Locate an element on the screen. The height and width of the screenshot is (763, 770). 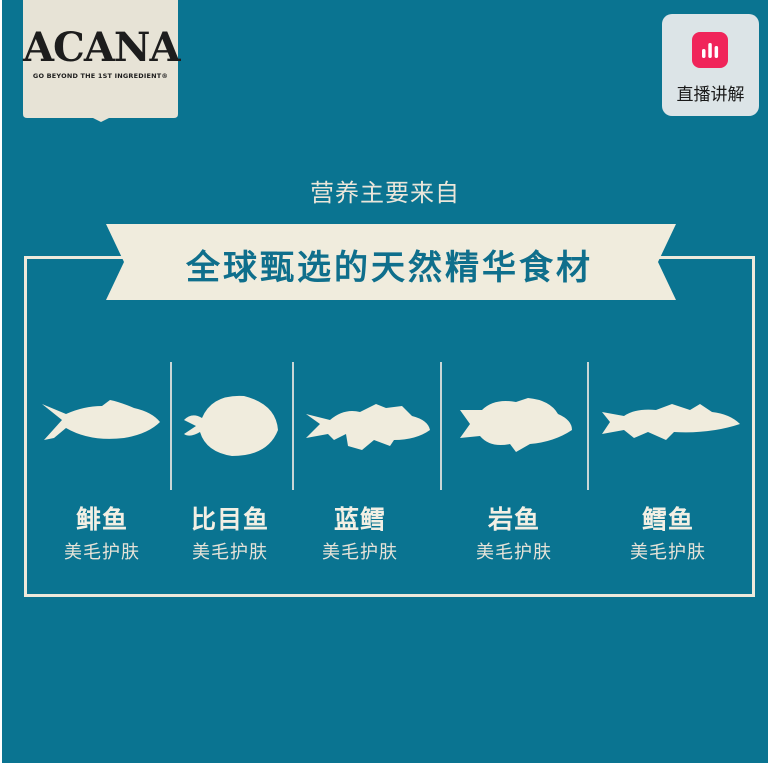
ingredient-name: 岩鱼 is located at coordinates (513, 519).